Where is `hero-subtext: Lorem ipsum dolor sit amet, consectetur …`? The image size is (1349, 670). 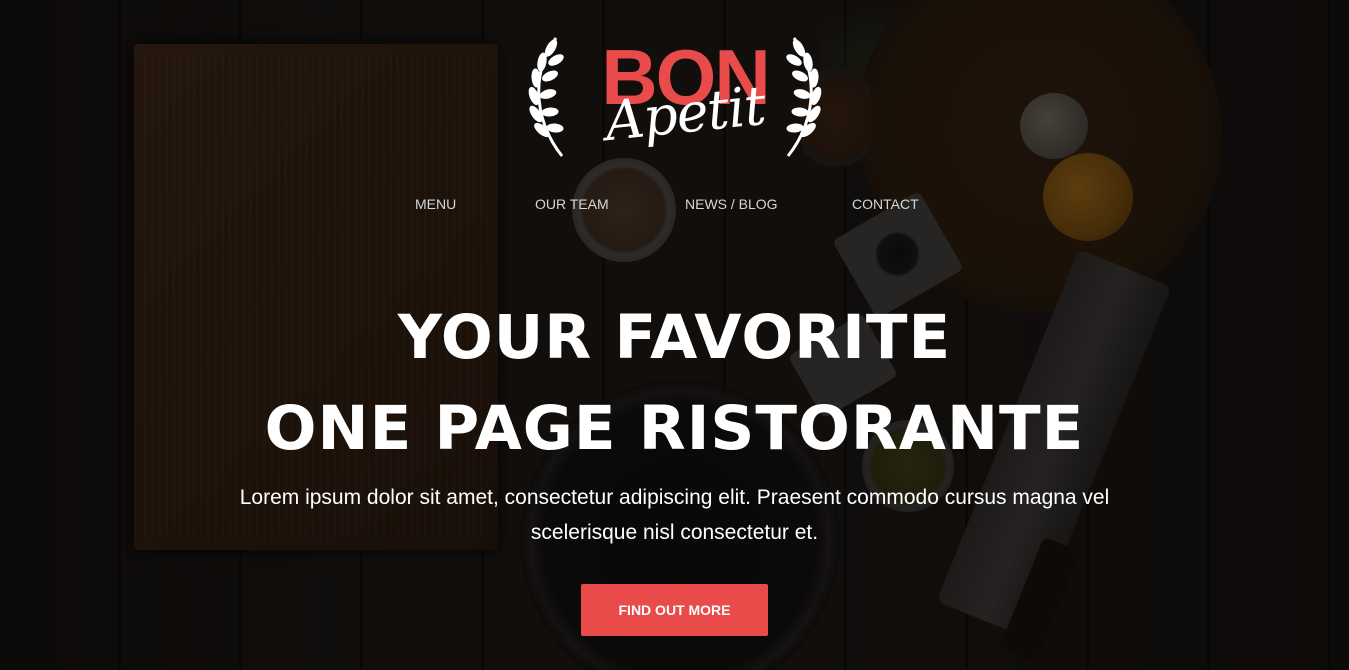
hero-subtext: Lorem ipsum dolor sit amet, consectetur … is located at coordinates (674, 515).